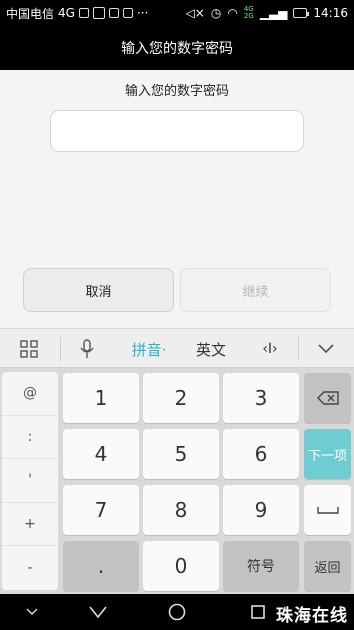 The width and height of the screenshot is (354, 630). Describe the element at coordinates (181, 398) in the screenshot. I see `key-2: 2` at that location.